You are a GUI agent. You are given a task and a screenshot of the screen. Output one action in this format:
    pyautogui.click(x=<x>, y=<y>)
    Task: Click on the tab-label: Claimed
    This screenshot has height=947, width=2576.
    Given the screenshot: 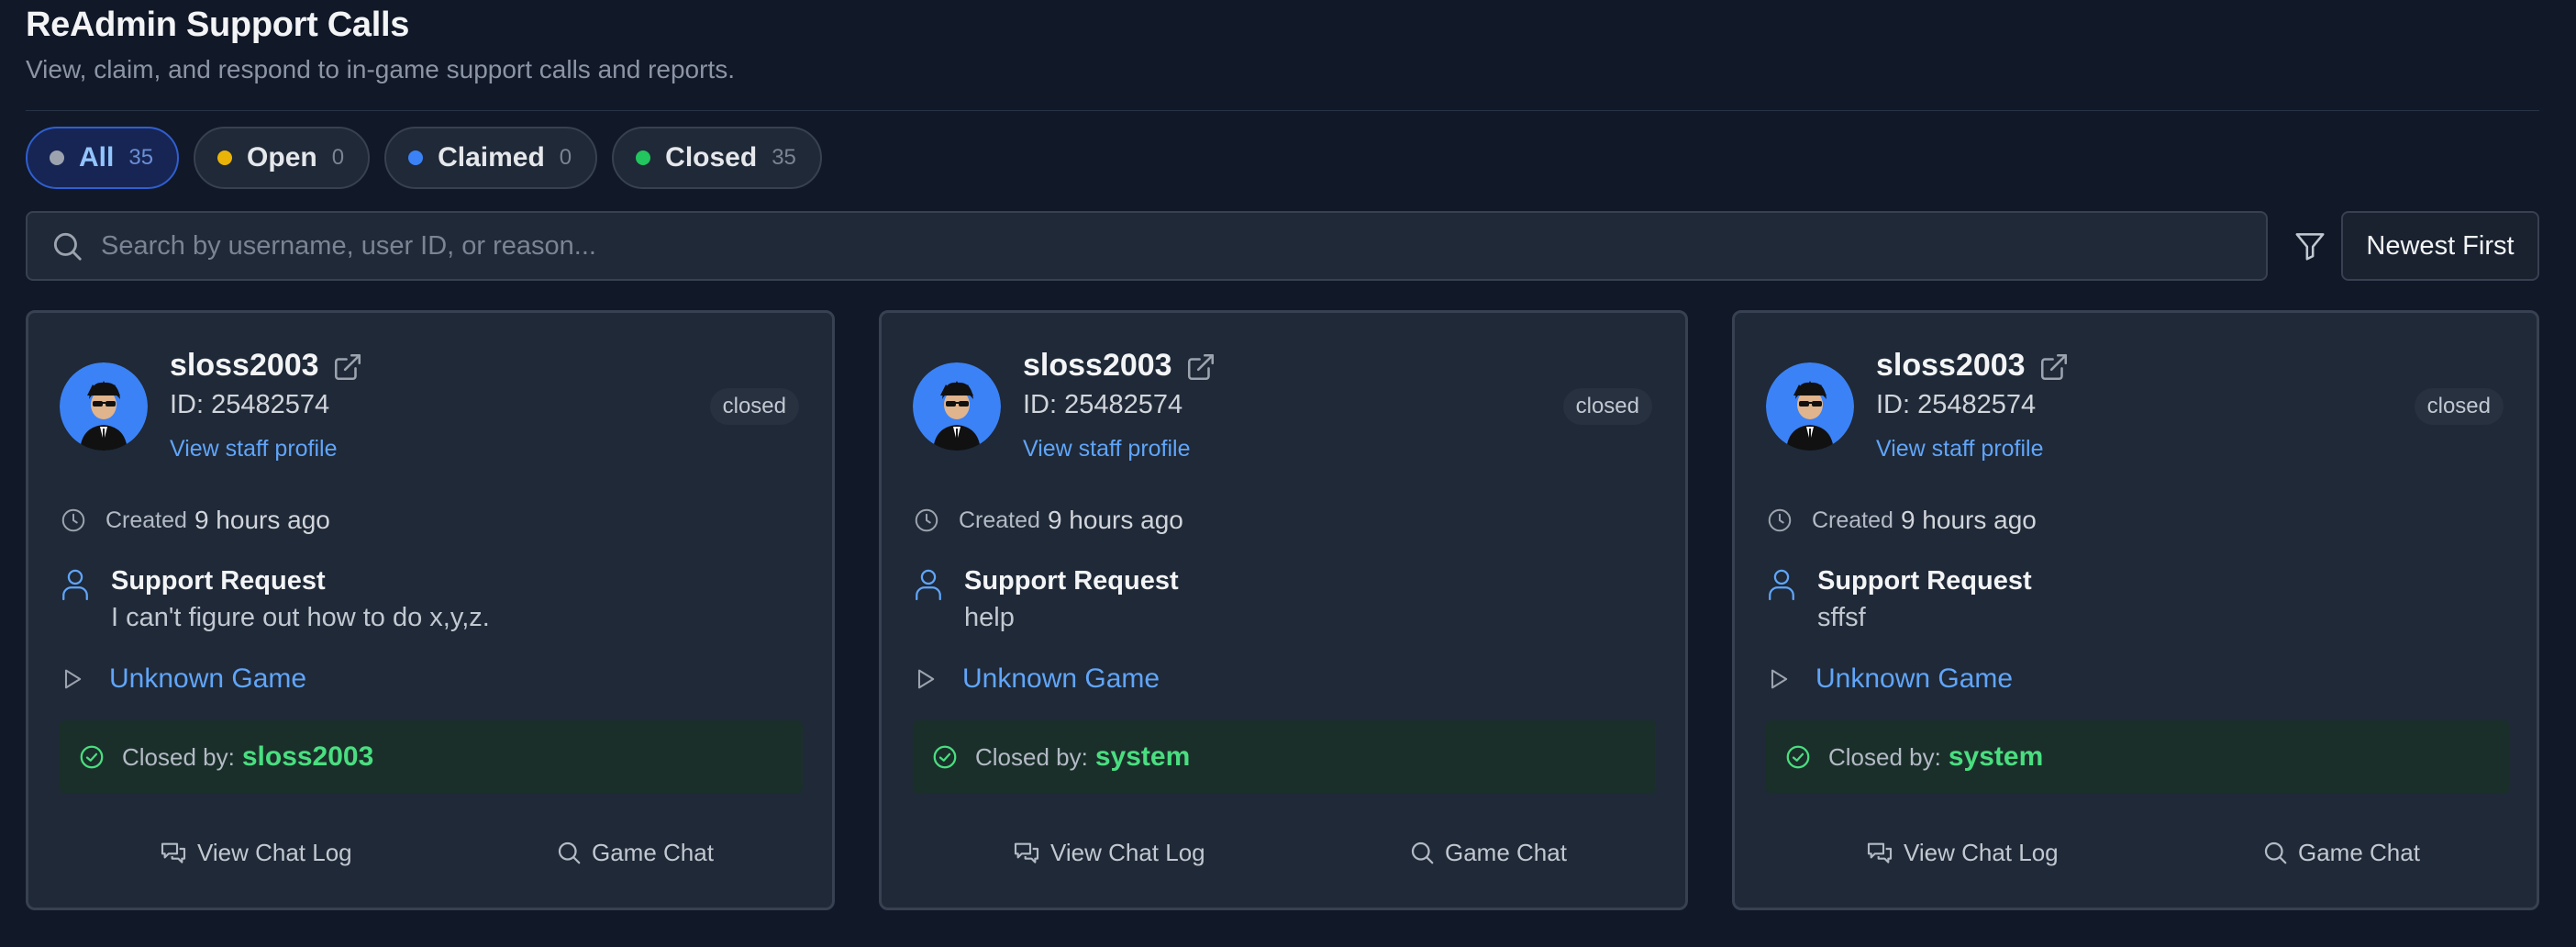 What is the action you would take?
    pyautogui.click(x=491, y=157)
    